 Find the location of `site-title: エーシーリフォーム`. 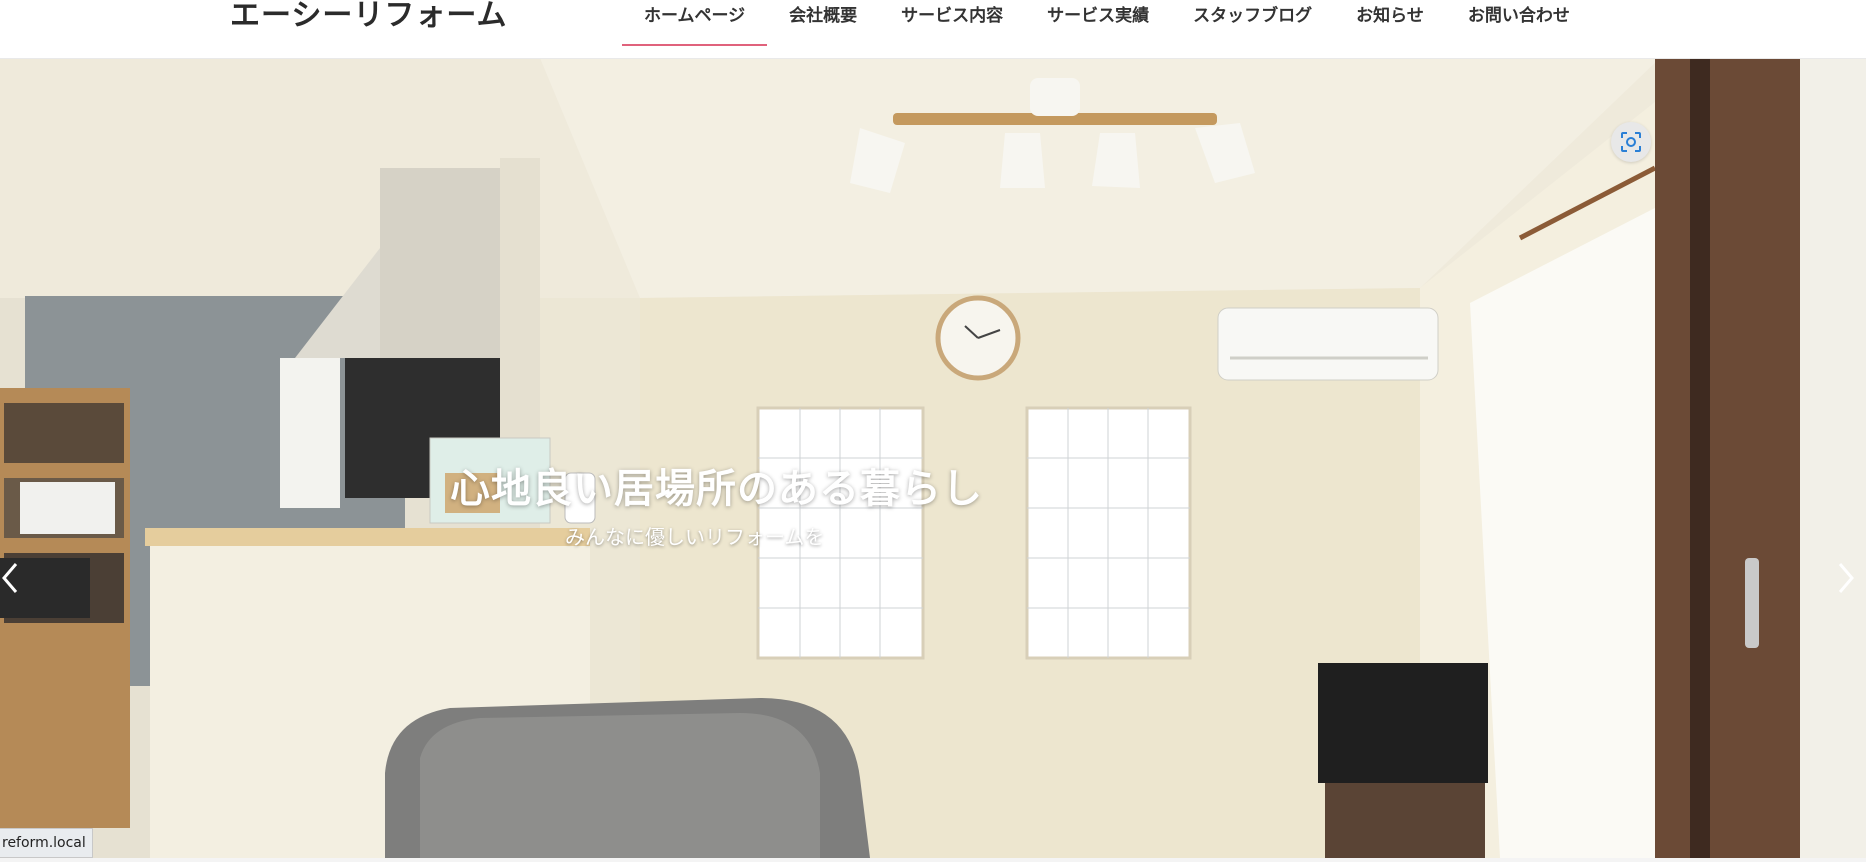

site-title: エーシーリフォーム is located at coordinates (369, 17).